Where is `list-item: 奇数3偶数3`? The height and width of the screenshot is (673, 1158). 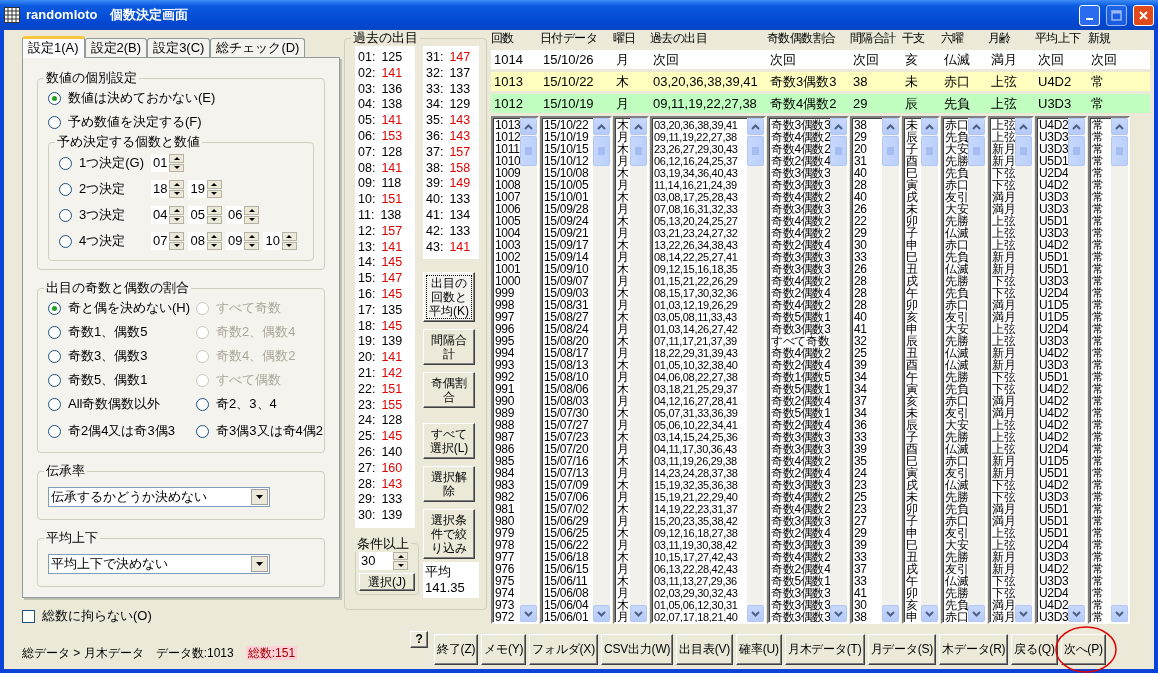
list-item: 奇数3偶数3 is located at coordinates (800, 593).